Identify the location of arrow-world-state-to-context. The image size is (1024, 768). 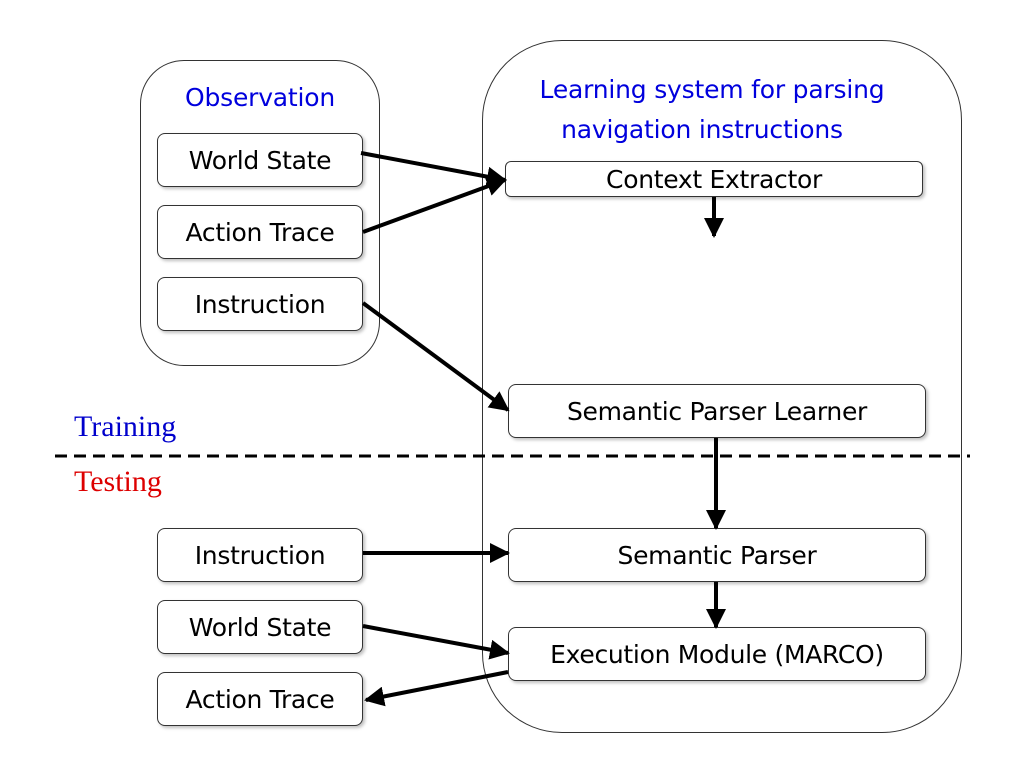
(433, 169).